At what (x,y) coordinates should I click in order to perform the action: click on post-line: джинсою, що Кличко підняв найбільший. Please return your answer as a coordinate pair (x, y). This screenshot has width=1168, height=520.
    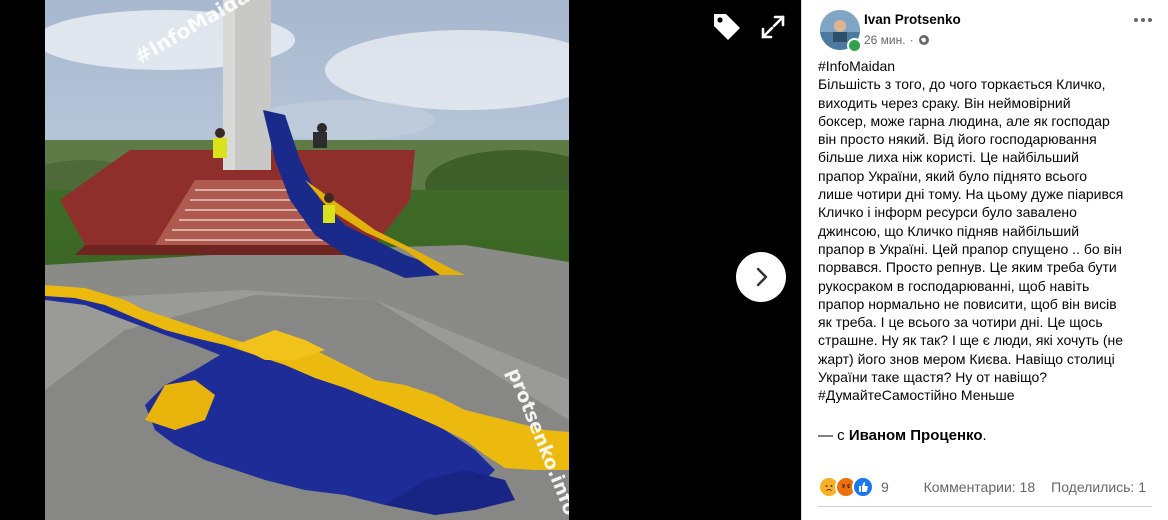
    Looking at the image, I should click on (949, 230).